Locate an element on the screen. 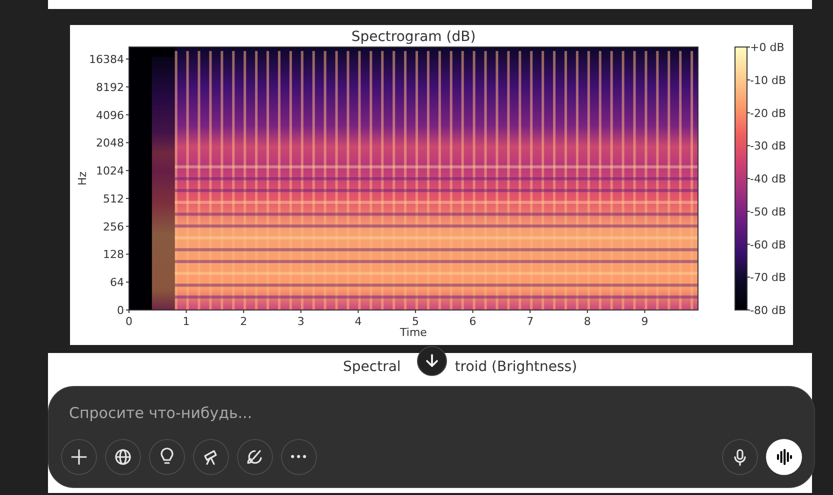 The height and width of the screenshot is (495, 833). microphone-button is located at coordinates (740, 457).